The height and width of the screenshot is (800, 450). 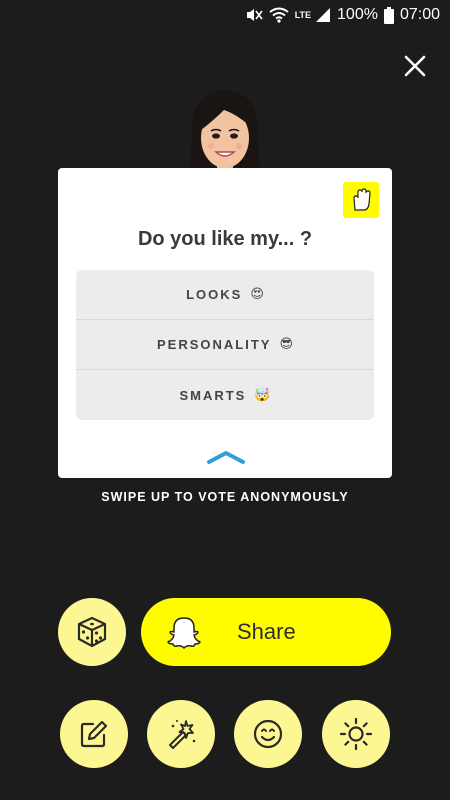 What do you see at coordinates (184, 633) in the screenshot?
I see `snapchat-ghost-icon` at bounding box center [184, 633].